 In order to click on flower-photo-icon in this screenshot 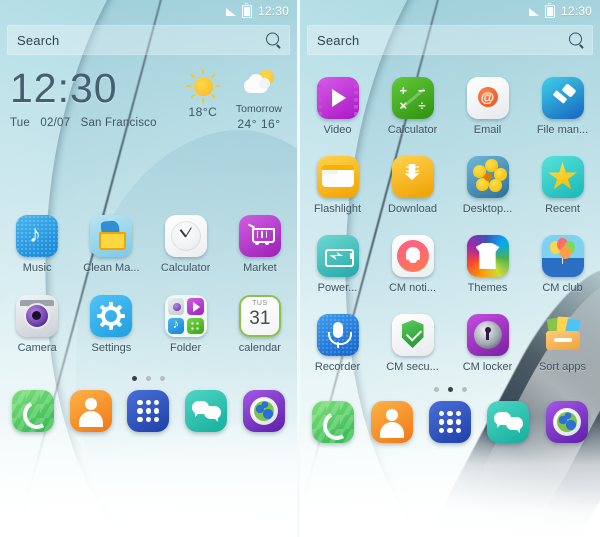, I will do `click(487, 177)`.